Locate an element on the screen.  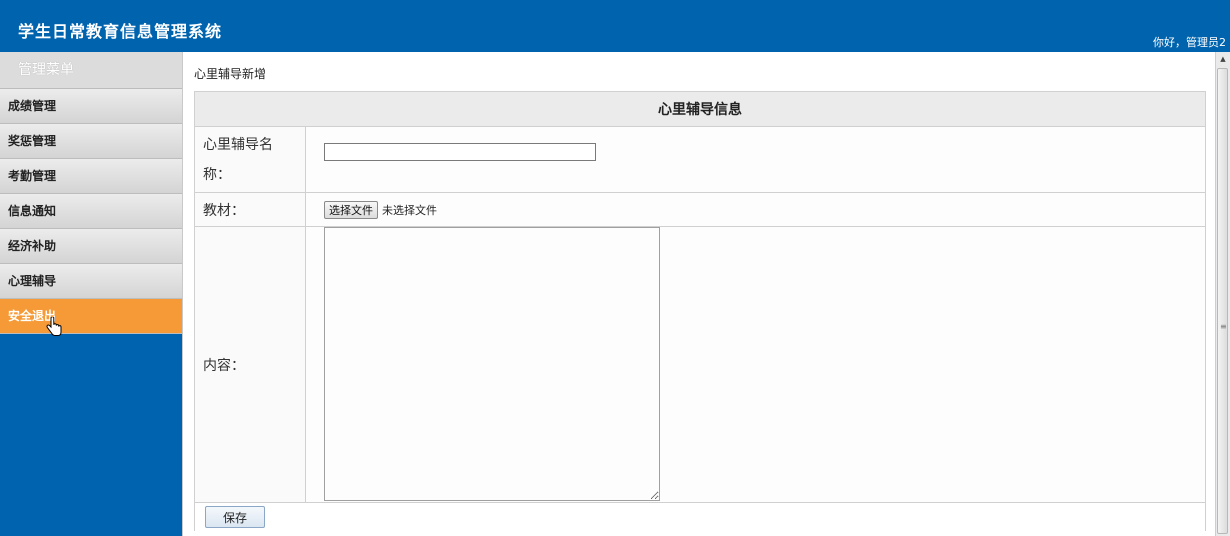
app-header: 学生日常教育信息管理系统 你好，管理员2 is located at coordinates (615, 26).